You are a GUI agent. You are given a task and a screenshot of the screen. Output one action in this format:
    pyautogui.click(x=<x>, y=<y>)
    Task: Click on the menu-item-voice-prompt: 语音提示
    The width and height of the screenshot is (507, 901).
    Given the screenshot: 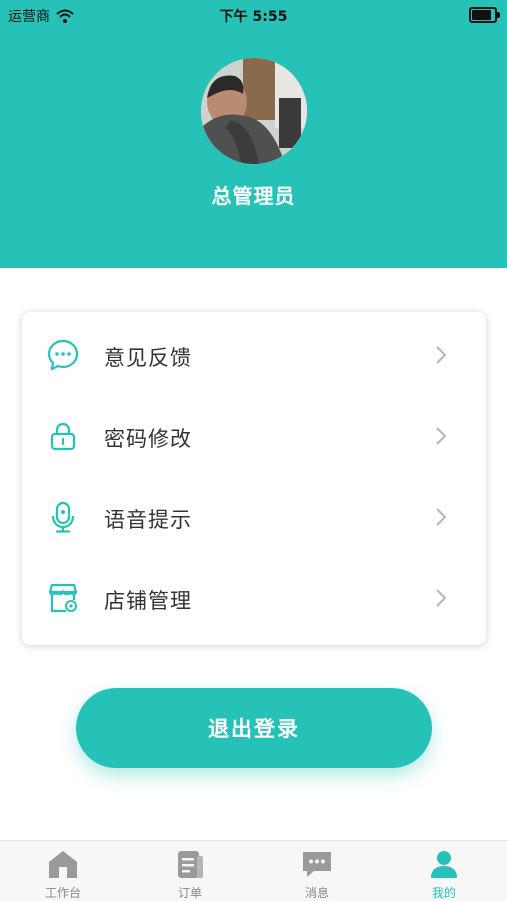 What is the action you would take?
    pyautogui.click(x=254, y=517)
    